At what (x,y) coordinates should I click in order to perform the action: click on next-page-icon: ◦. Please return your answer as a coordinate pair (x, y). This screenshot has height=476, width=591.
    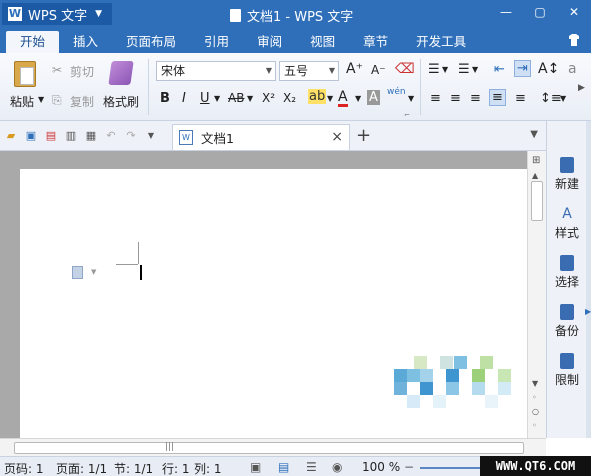
    Looking at the image, I should click on (534, 425).